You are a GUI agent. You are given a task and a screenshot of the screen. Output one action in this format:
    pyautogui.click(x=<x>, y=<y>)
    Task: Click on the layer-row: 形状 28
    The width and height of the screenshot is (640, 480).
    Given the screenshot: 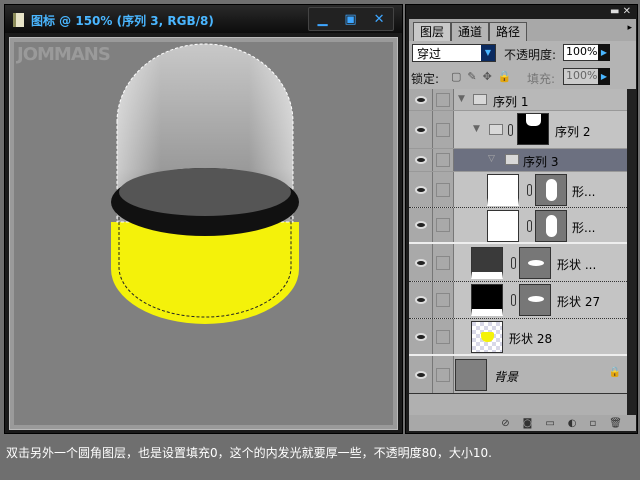 What is the action you would take?
    pyautogui.click(x=518, y=337)
    